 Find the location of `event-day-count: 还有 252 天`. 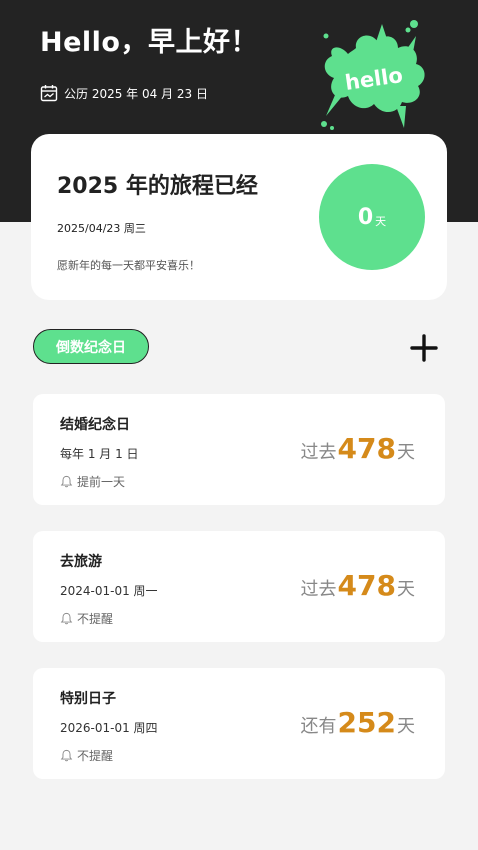

event-day-count: 还有 252 天 is located at coordinates (358, 722).